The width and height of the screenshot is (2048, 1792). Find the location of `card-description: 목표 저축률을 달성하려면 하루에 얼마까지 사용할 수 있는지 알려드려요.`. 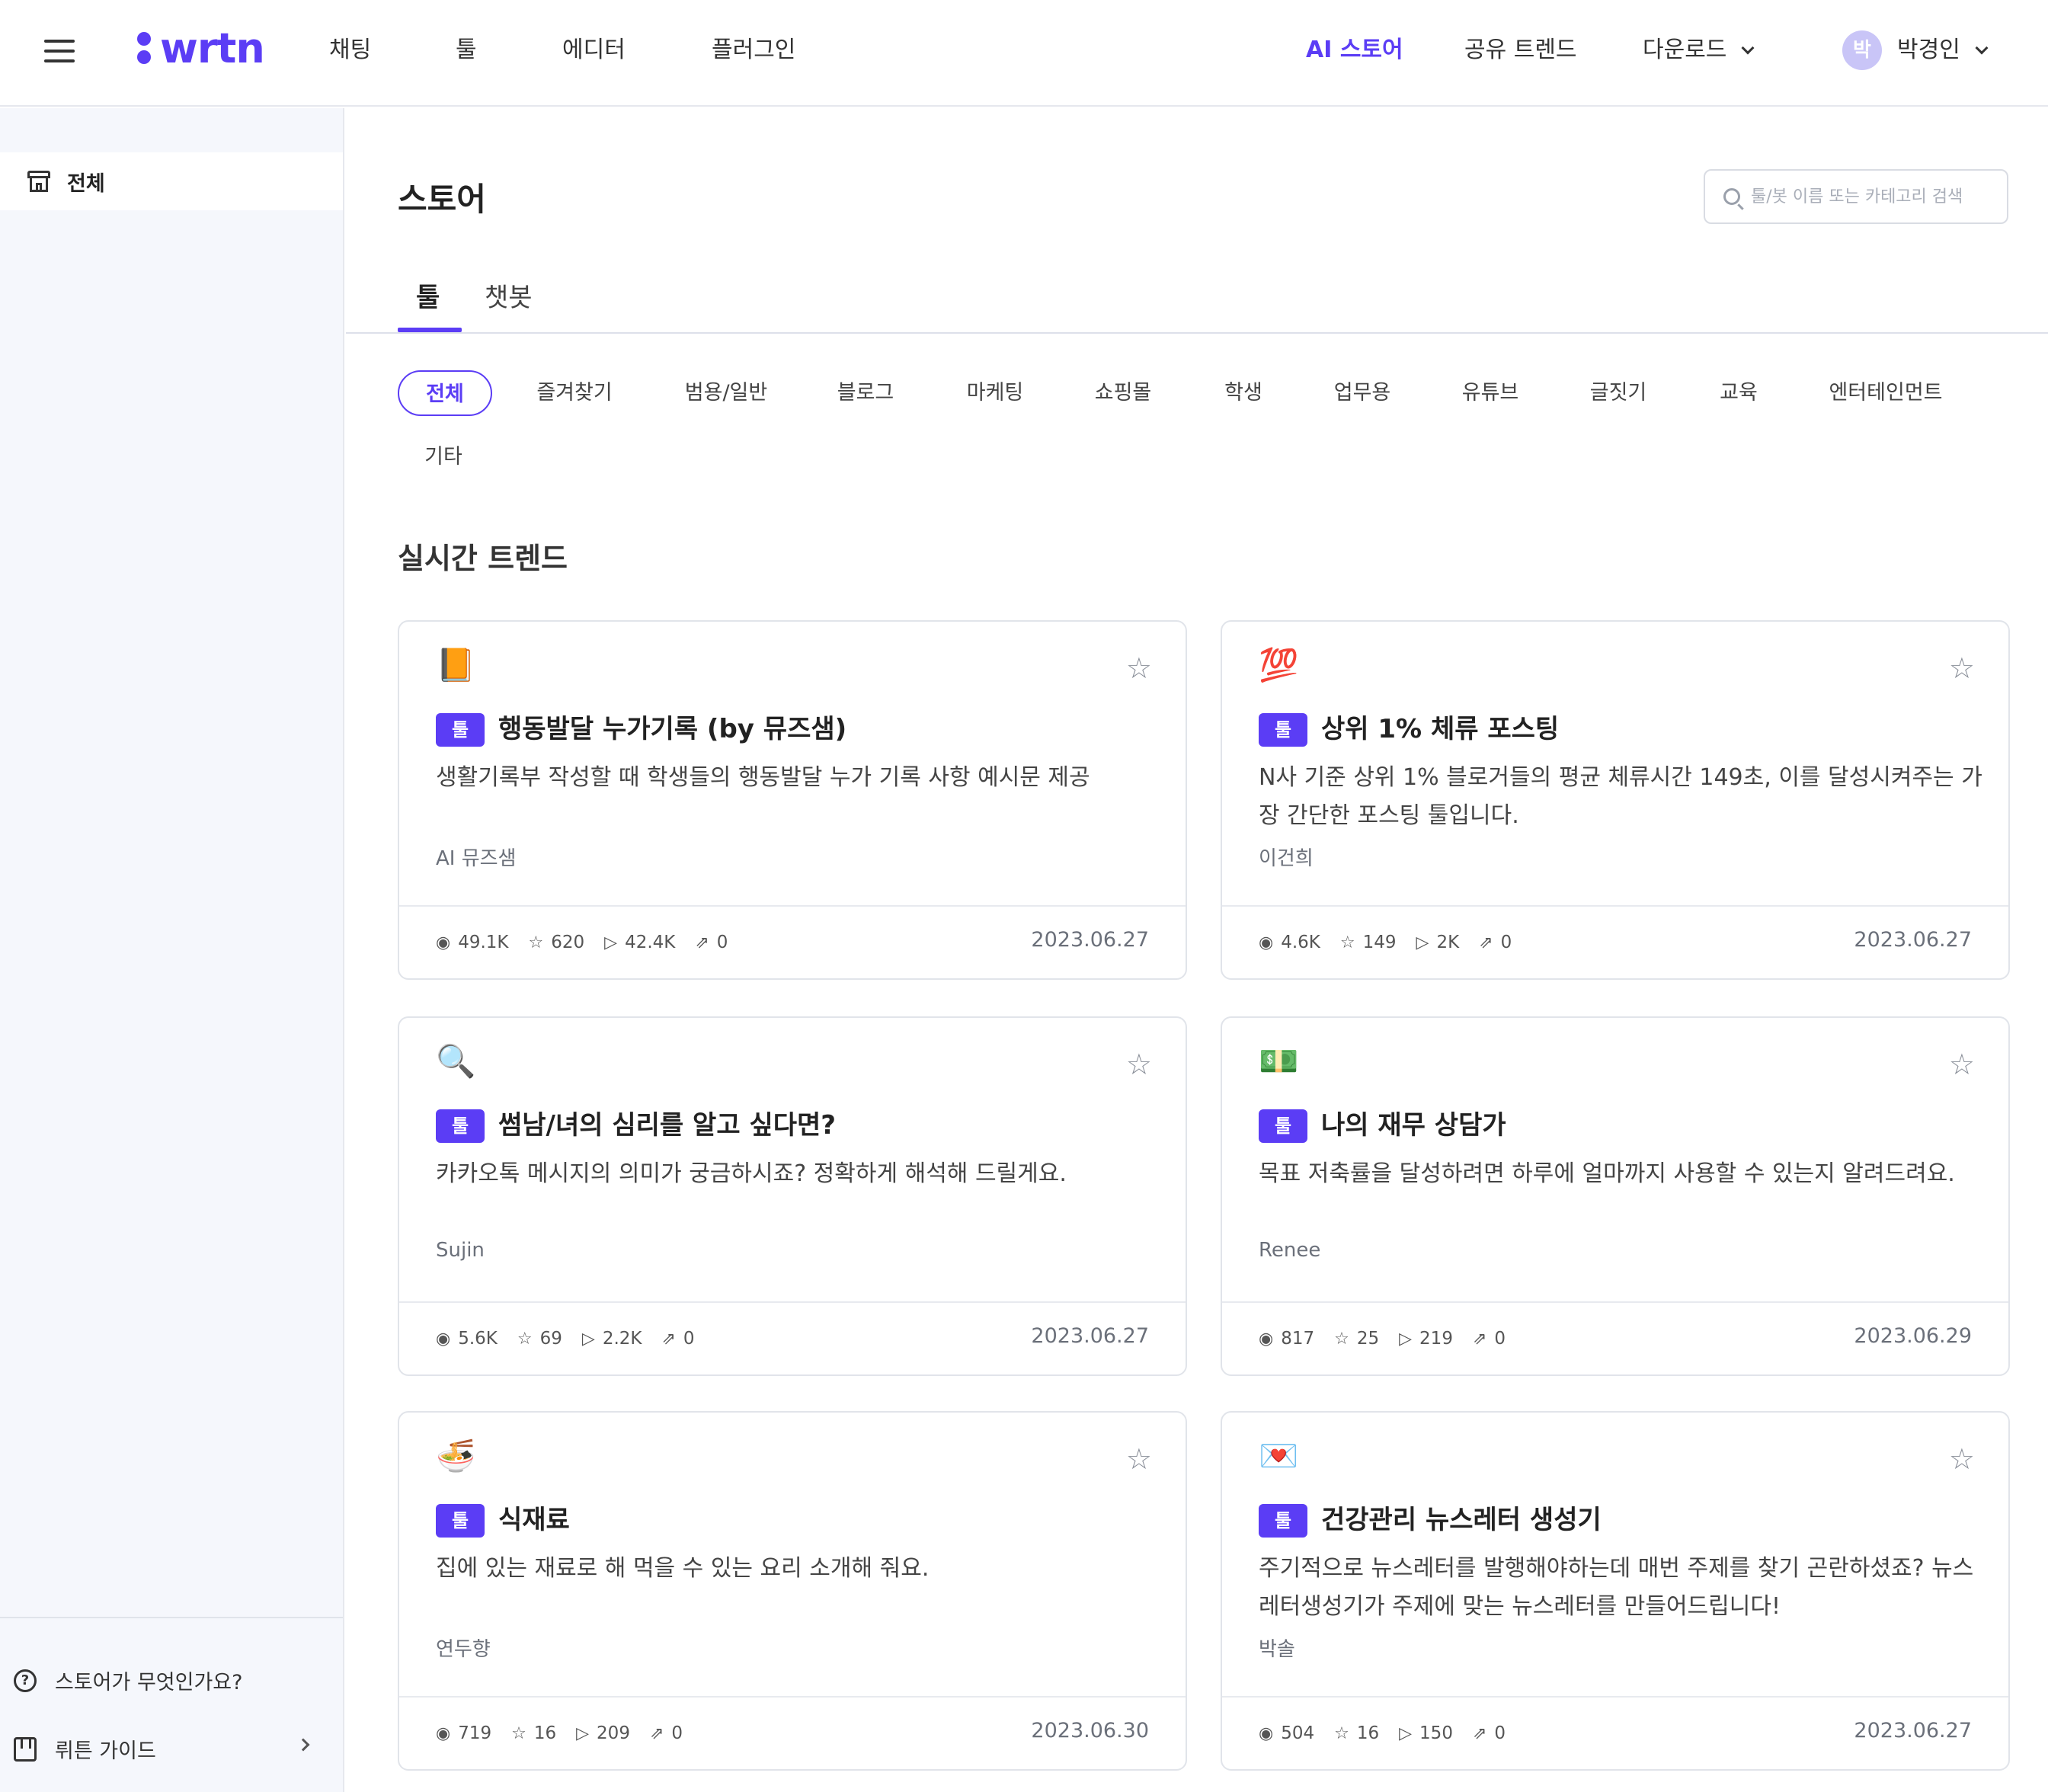

card-description: 목표 저축률을 달성하려면 하루에 얼마까지 사용할 수 있는지 알려드려요. is located at coordinates (1607, 1173).